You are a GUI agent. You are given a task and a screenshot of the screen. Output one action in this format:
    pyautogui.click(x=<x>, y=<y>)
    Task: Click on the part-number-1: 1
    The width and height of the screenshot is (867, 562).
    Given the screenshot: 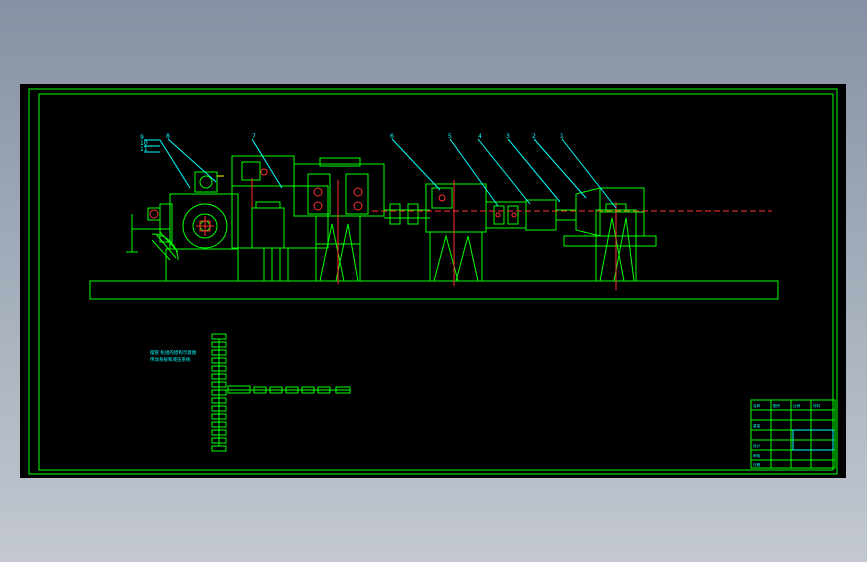 What is the action you would take?
    pyautogui.click(x=562, y=136)
    